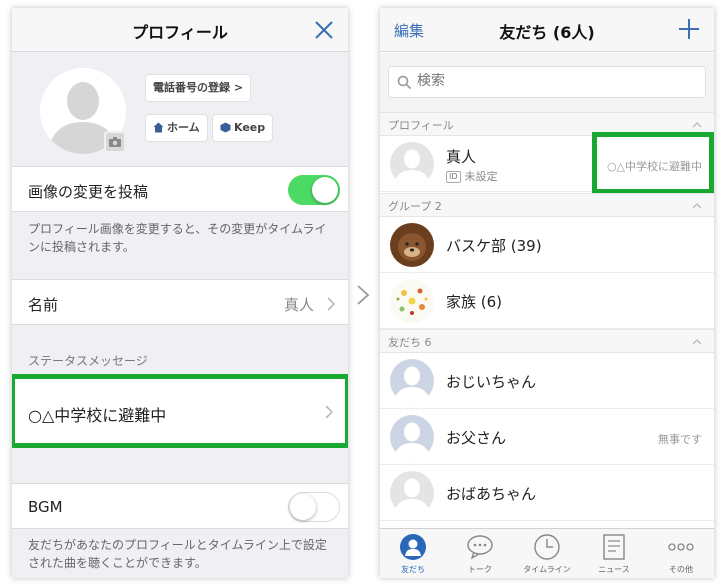 The image size is (725, 587). I want to click on my-name: 真人, so click(461, 157).